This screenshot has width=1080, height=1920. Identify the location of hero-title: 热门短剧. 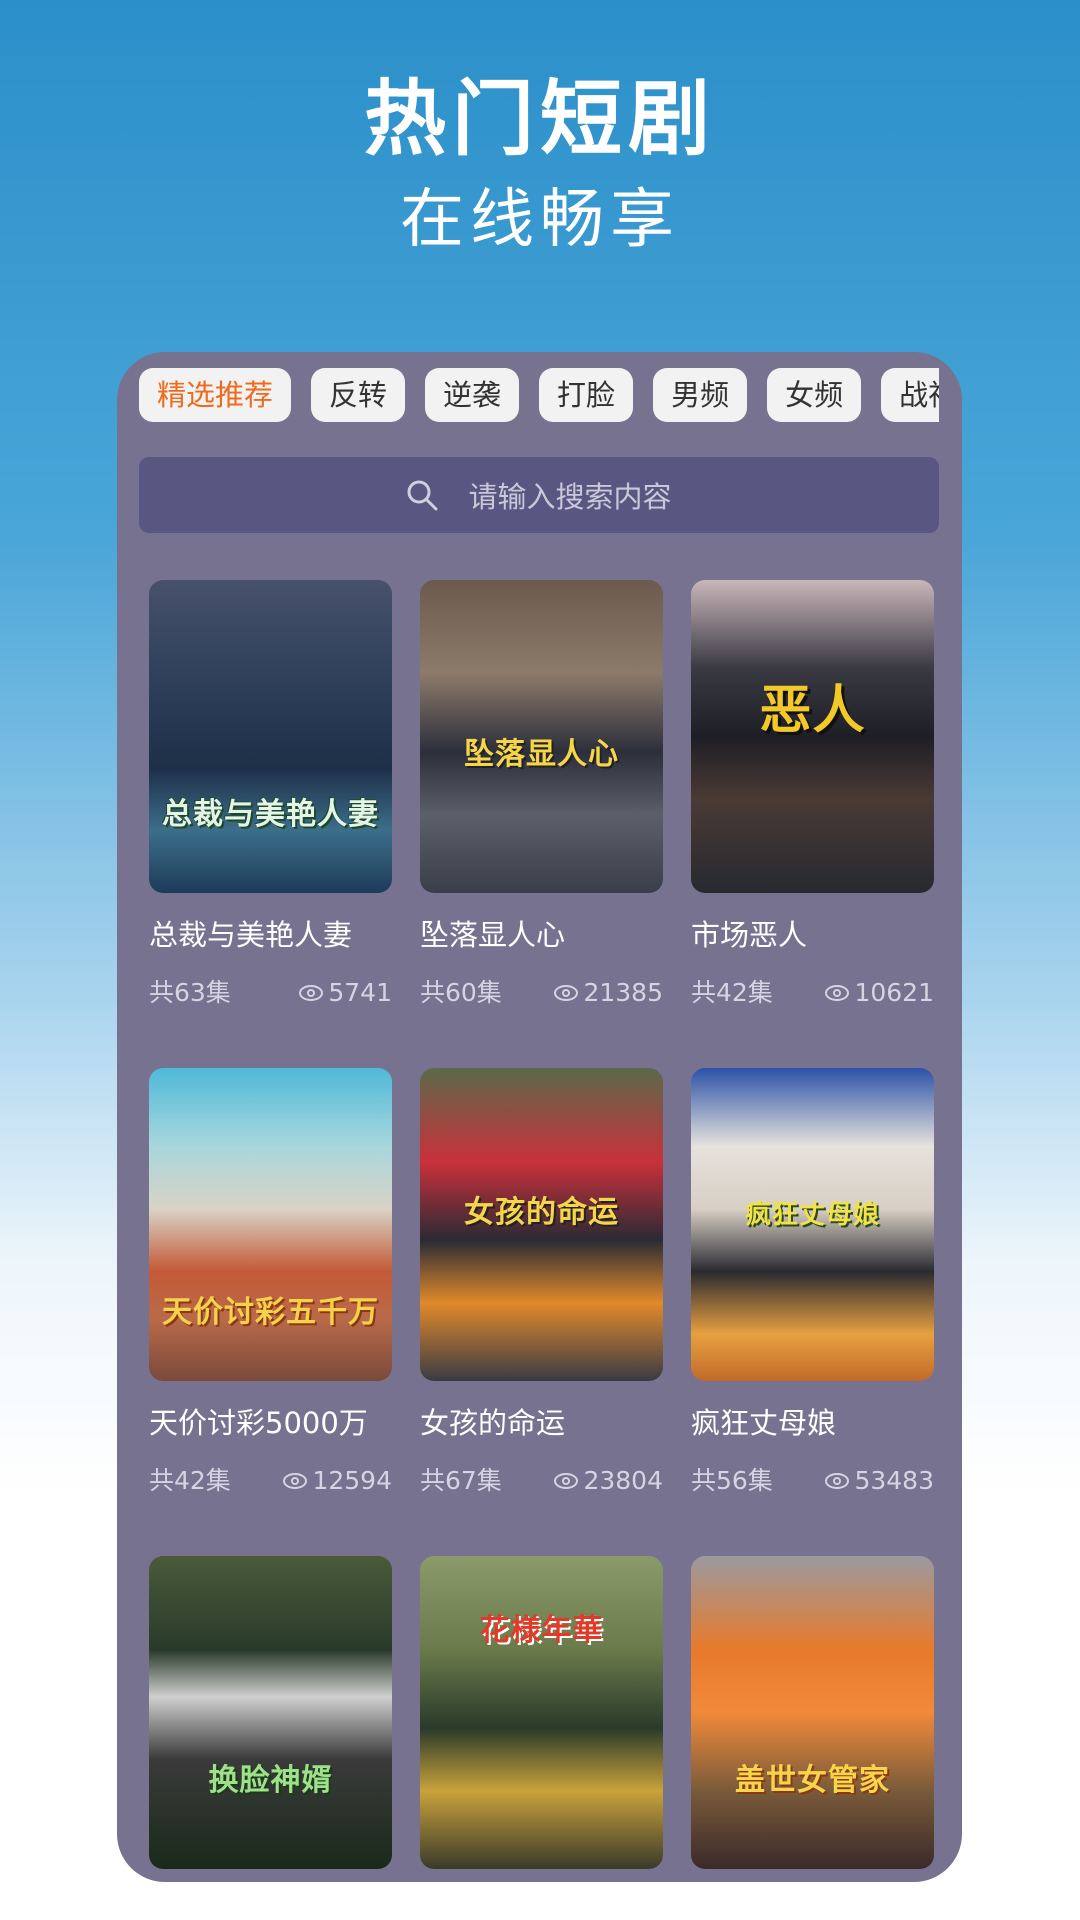
(539, 119).